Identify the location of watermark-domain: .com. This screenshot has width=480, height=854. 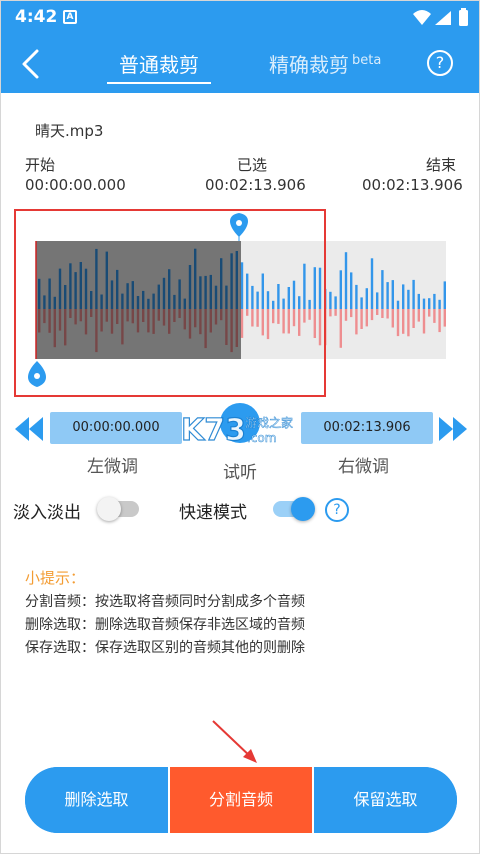
(261, 438).